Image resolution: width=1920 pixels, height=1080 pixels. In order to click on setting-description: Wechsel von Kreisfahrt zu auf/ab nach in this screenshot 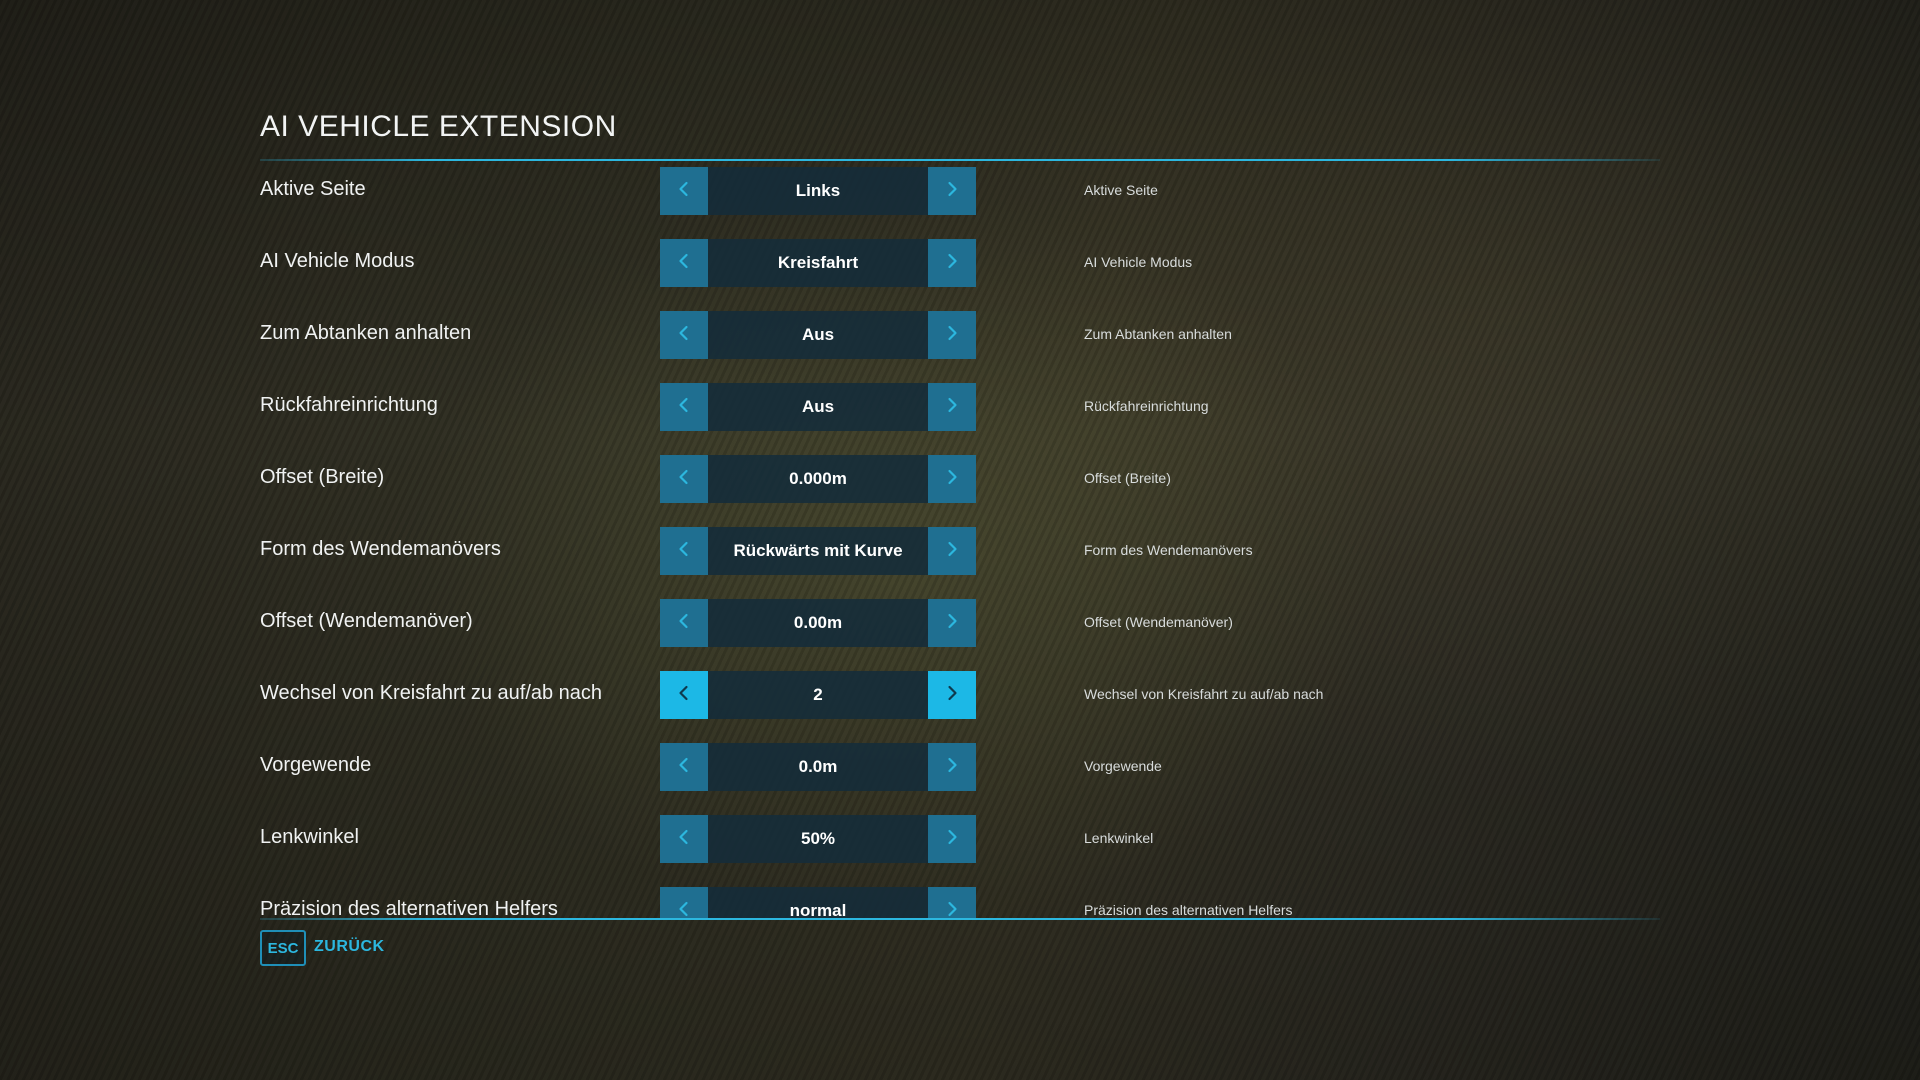, I will do `click(1204, 694)`.